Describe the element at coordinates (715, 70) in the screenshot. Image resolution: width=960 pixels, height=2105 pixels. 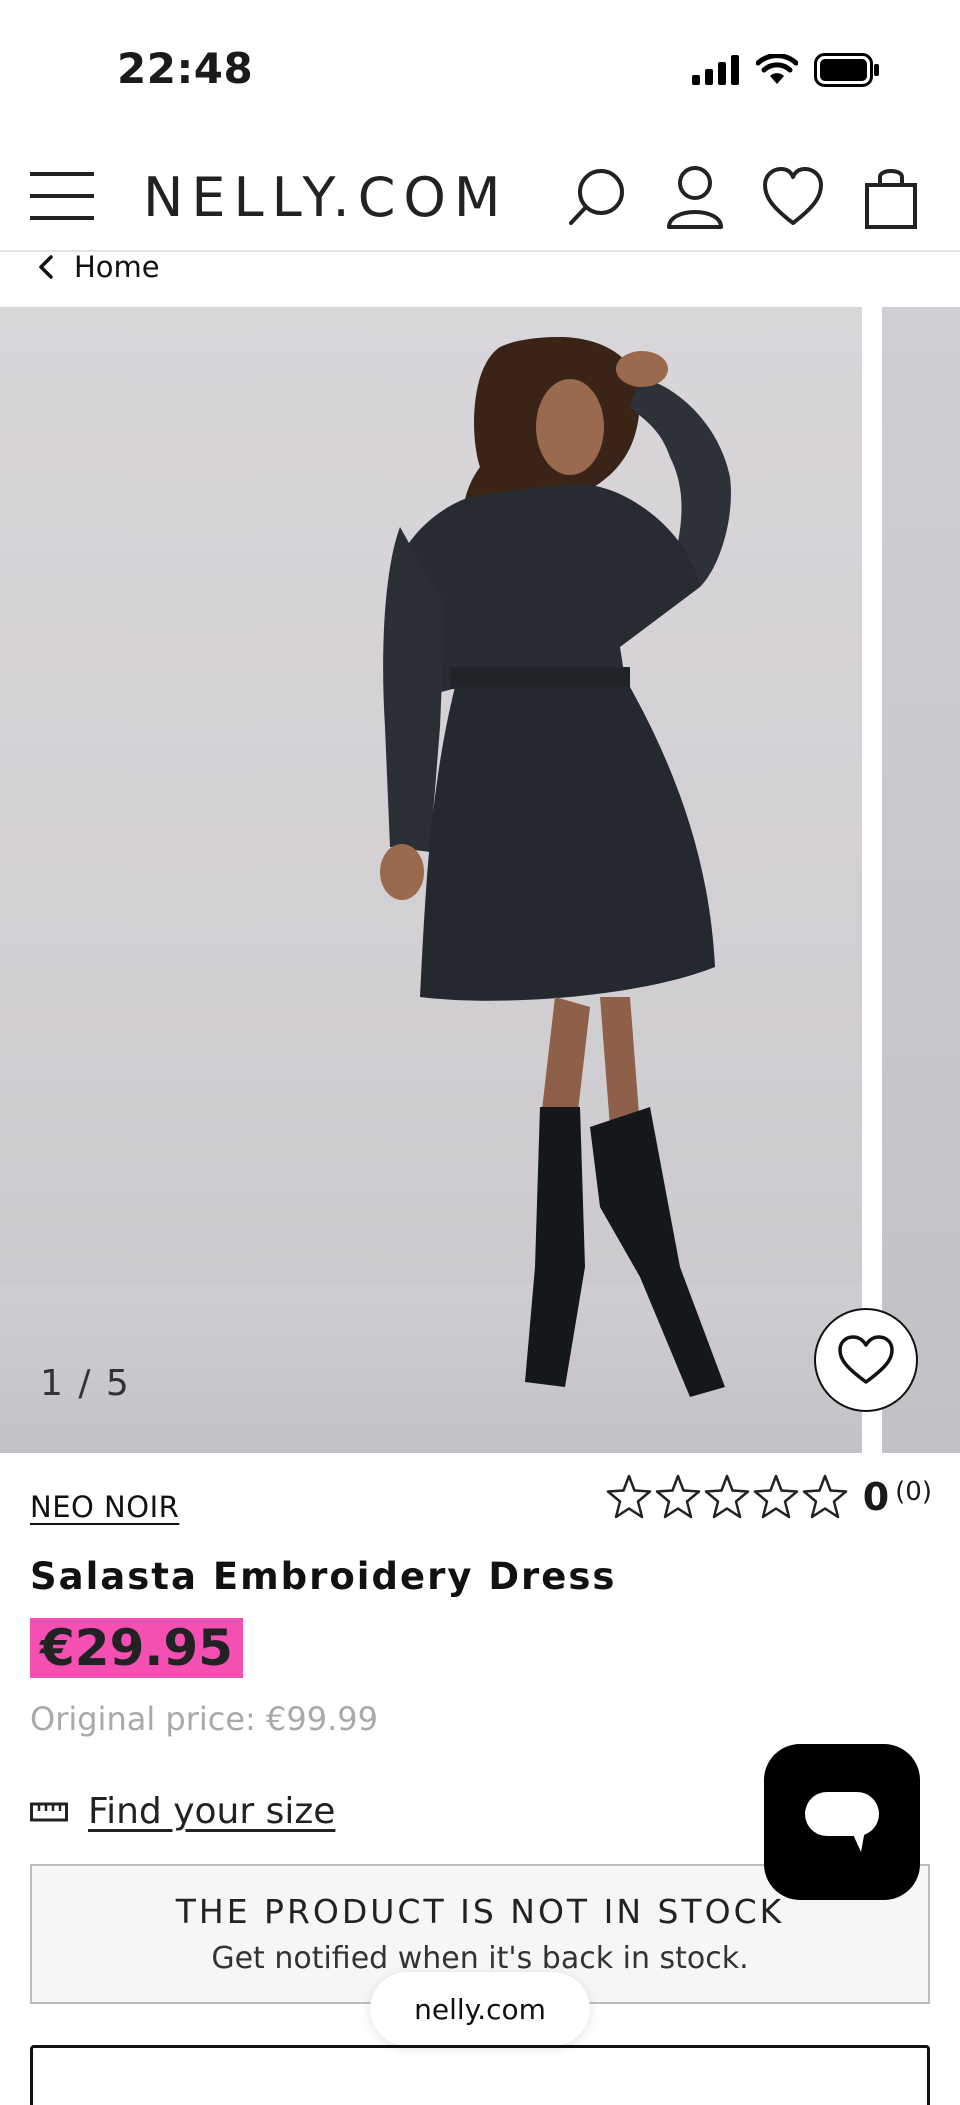
I see `signal-icon` at that location.